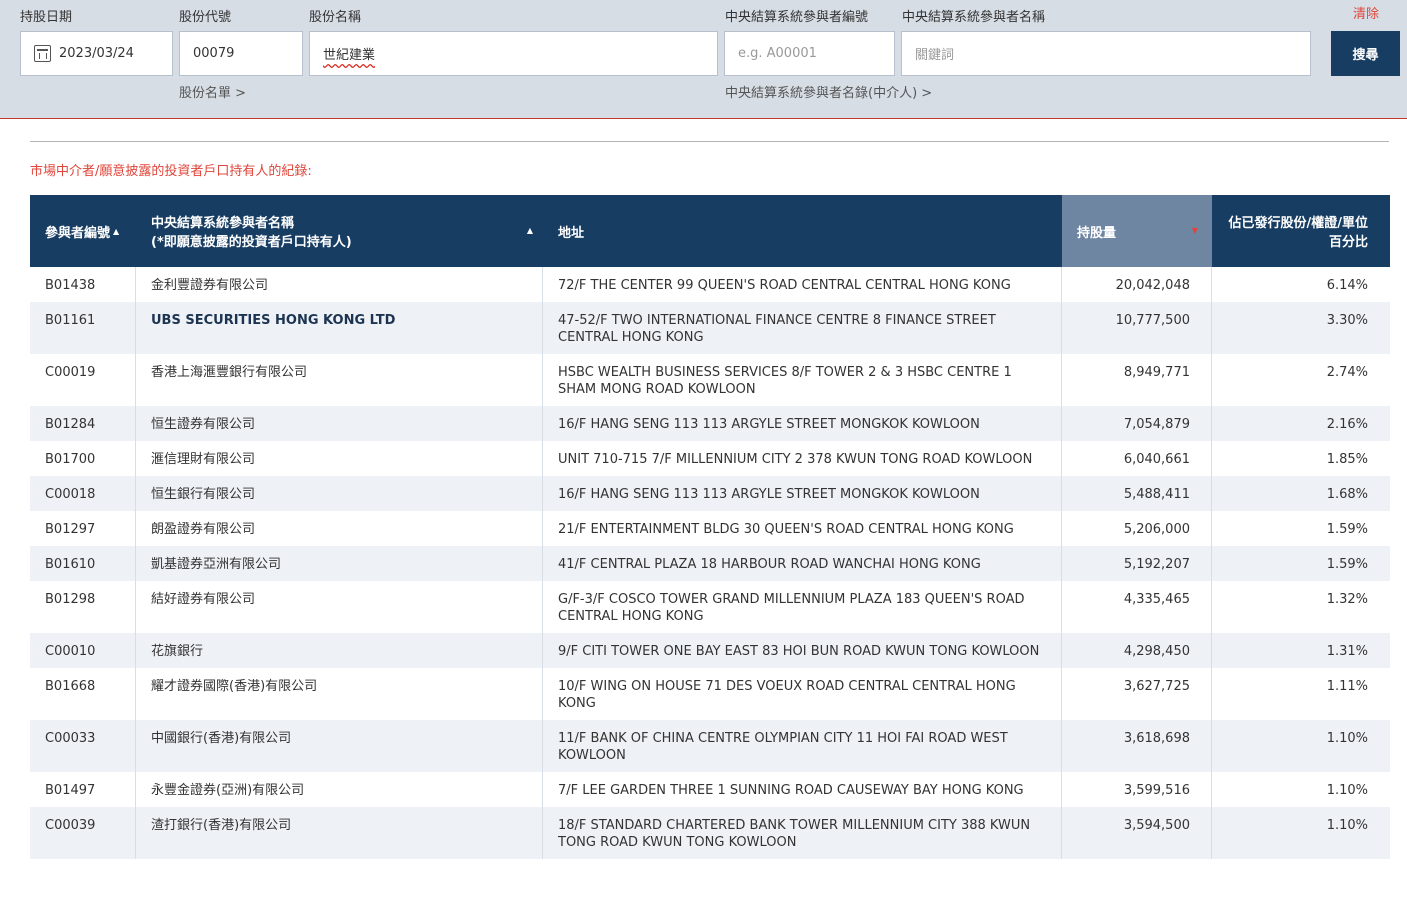  Describe the element at coordinates (974, 17) in the screenshot. I see `participant-name-label: 中央結算系統參與者名稱` at that location.